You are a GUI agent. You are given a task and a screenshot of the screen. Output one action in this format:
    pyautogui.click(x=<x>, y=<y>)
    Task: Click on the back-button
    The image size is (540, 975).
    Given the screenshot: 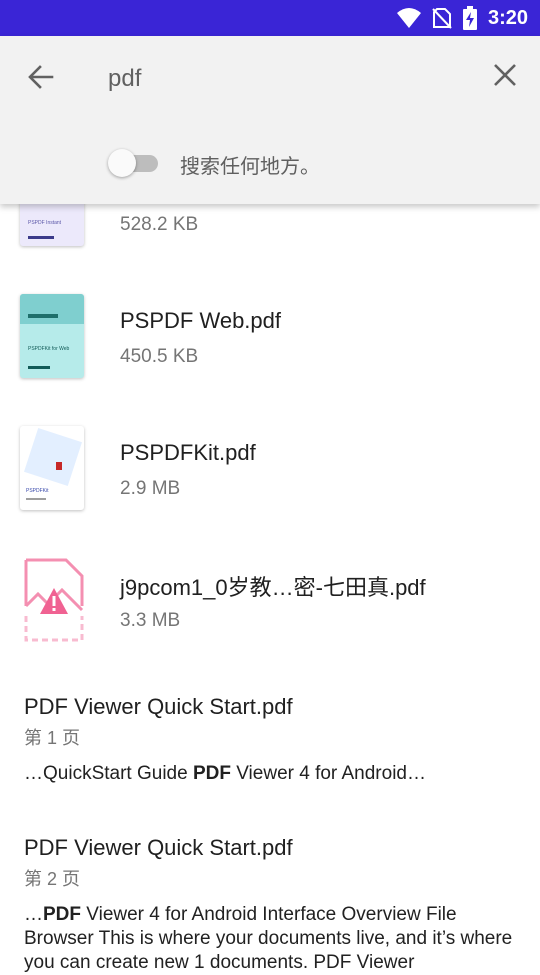 What is the action you would take?
    pyautogui.click(x=41, y=77)
    